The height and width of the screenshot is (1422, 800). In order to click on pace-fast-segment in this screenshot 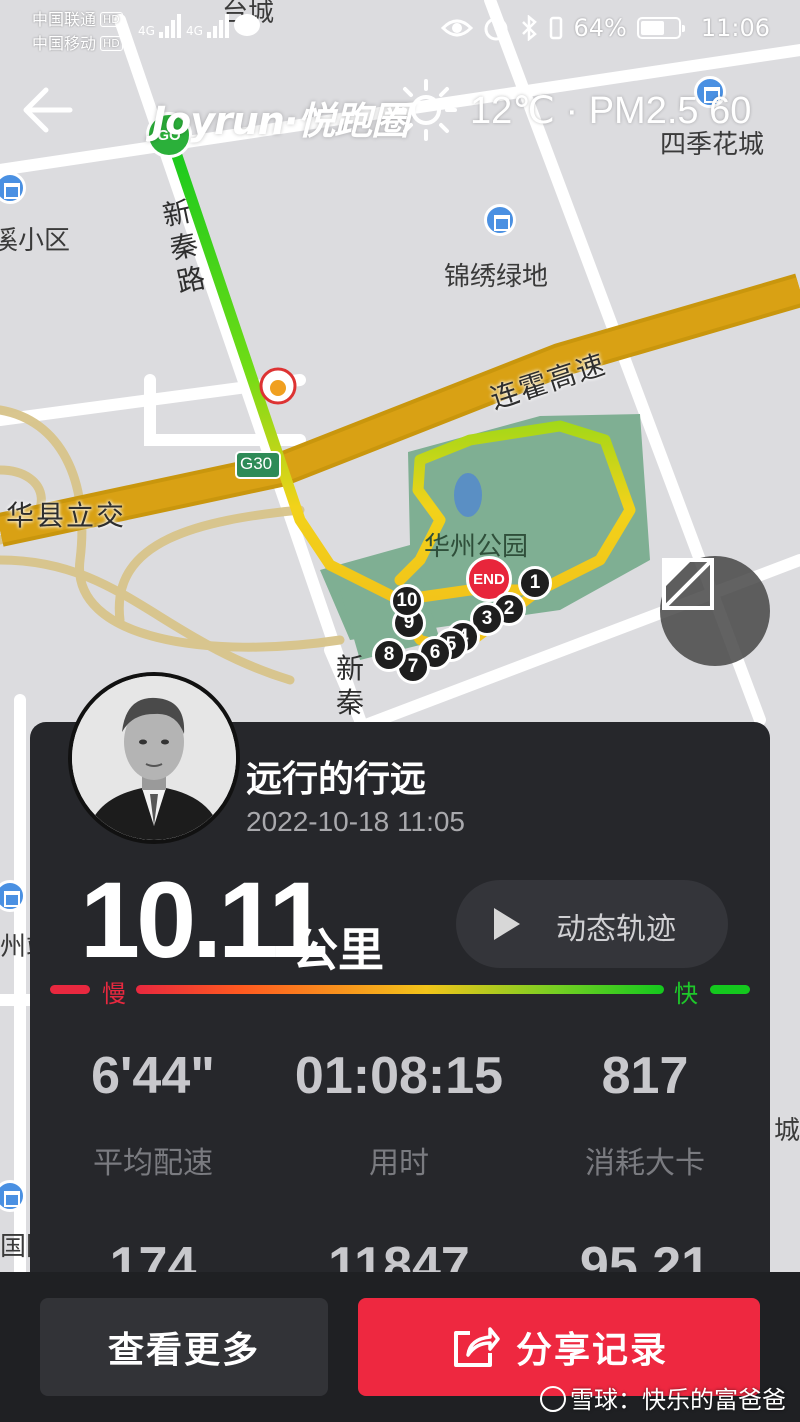, I will do `click(730, 989)`.